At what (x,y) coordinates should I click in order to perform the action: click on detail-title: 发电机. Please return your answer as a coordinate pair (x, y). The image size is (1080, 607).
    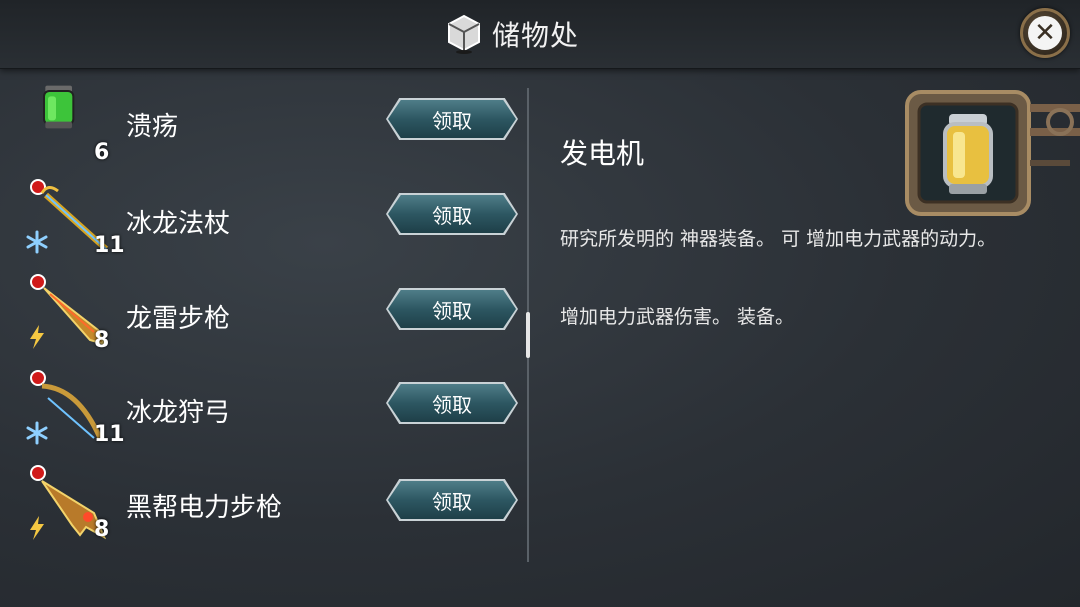
    Looking at the image, I should click on (602, 153).